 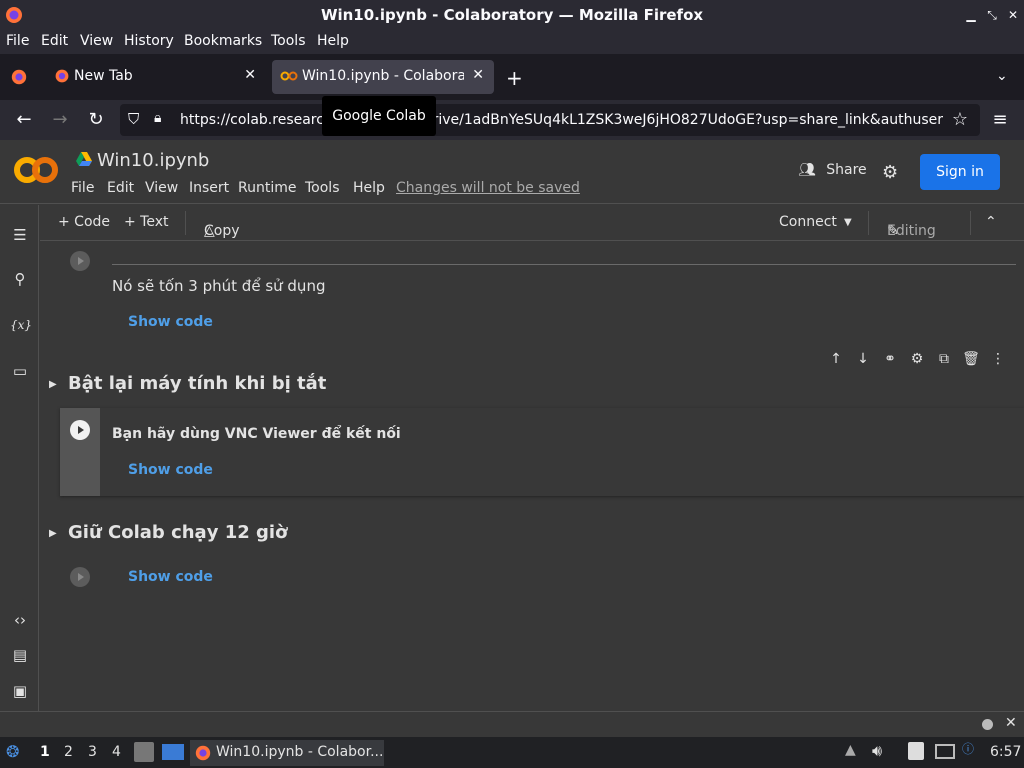 I want to click on workspace-4: 4, so click(x=116, y=752).